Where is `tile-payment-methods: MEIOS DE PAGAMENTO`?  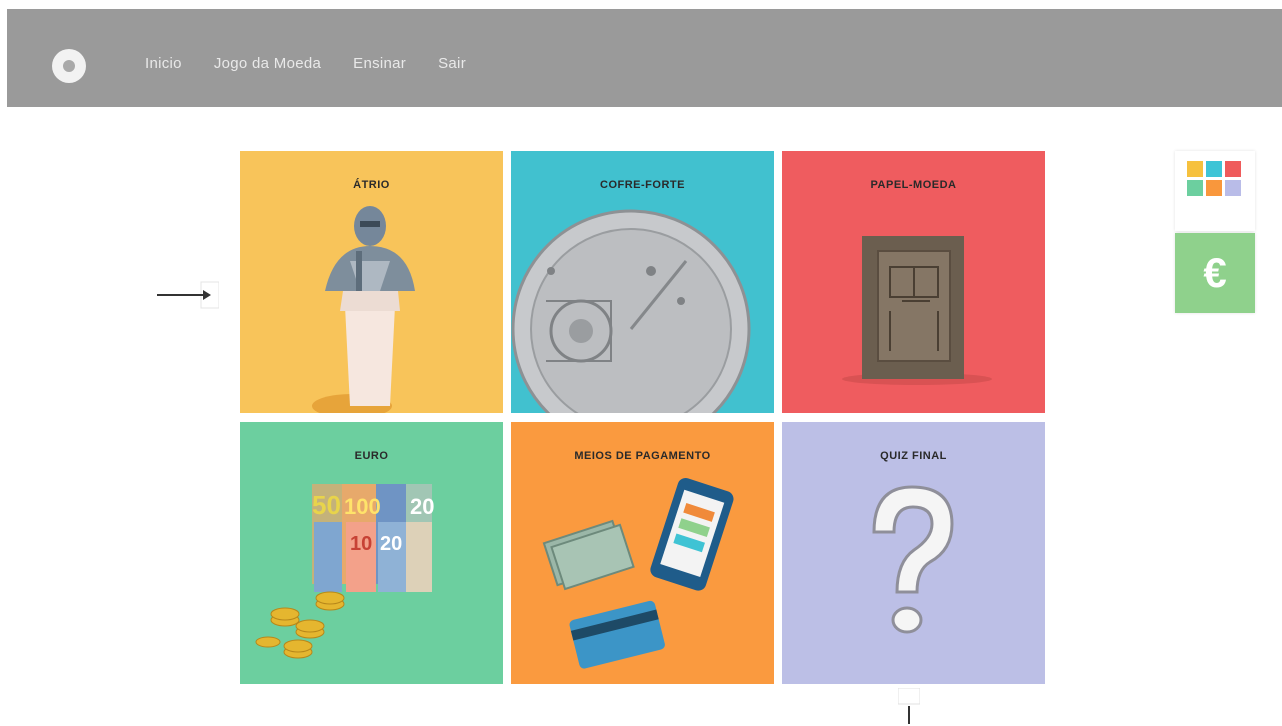
tile-payment-methods: MEIOS DE PAGAMENTO is located at coordinates (642, 553).